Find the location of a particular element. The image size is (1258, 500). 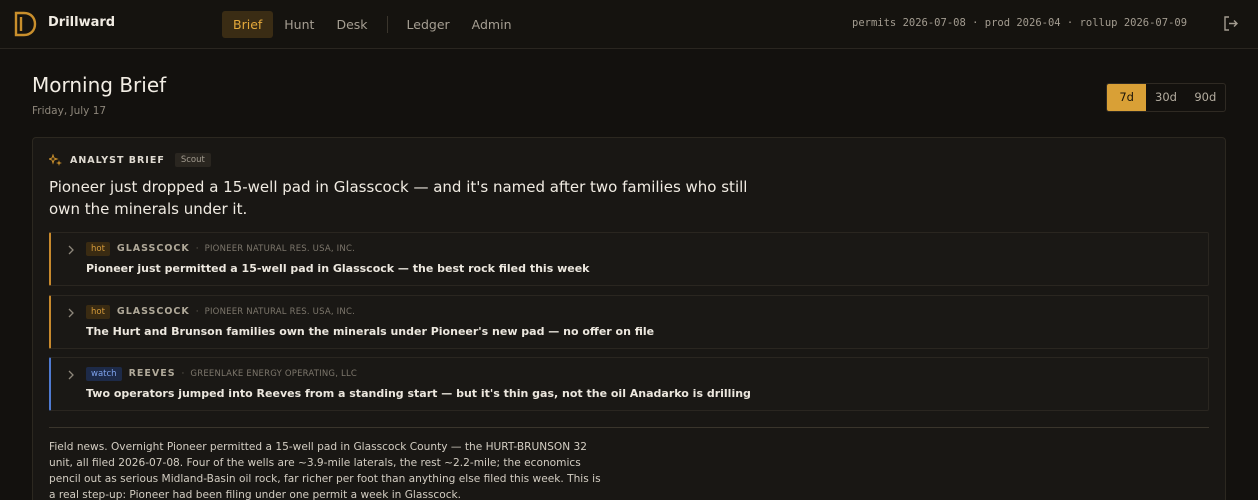

scout-badge: Scout is located at coordinates (192, 160).